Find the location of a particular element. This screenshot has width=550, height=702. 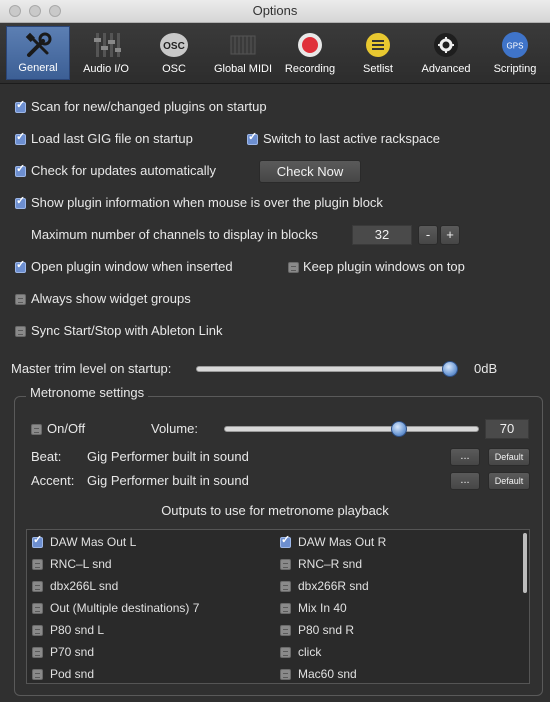

accent-default-button: Default is located at coordinates (509, 481).